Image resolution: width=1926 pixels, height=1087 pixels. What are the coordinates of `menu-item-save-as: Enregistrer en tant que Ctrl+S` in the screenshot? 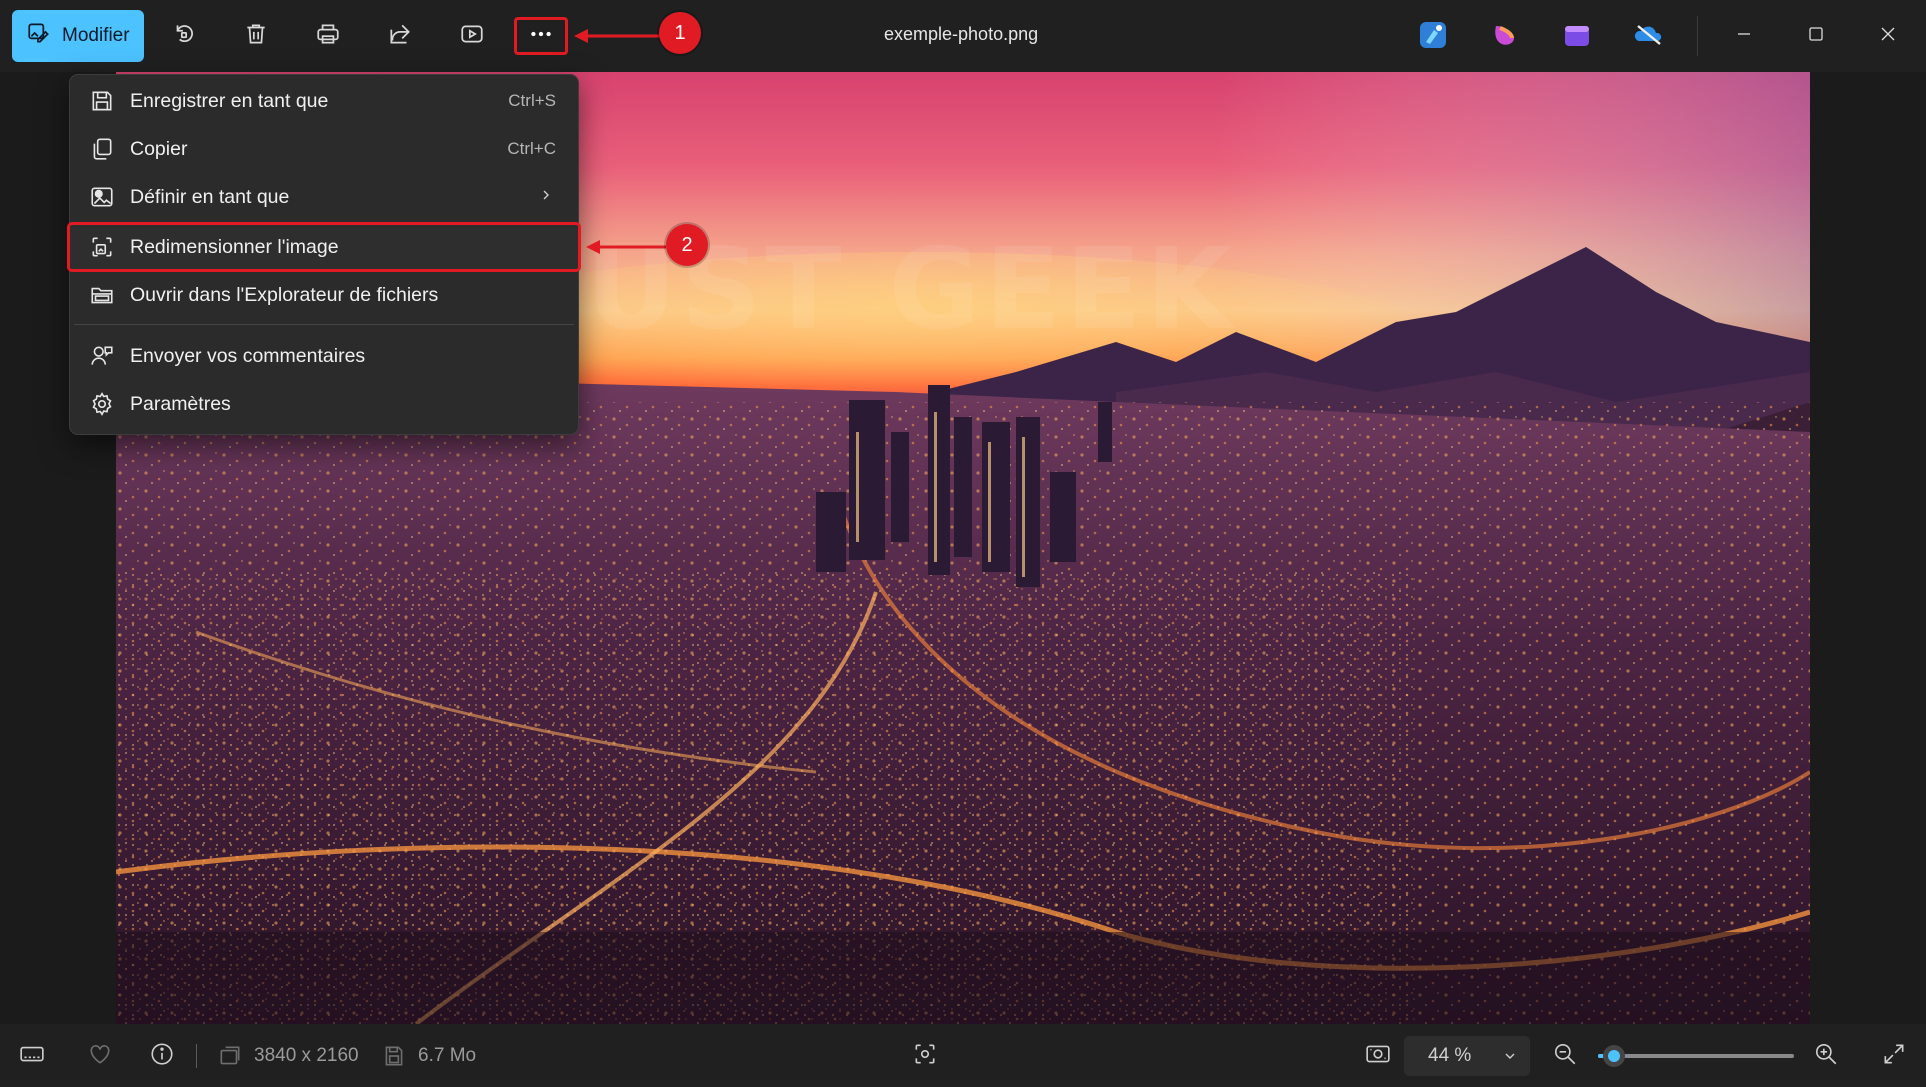 It's located at (324, 101).